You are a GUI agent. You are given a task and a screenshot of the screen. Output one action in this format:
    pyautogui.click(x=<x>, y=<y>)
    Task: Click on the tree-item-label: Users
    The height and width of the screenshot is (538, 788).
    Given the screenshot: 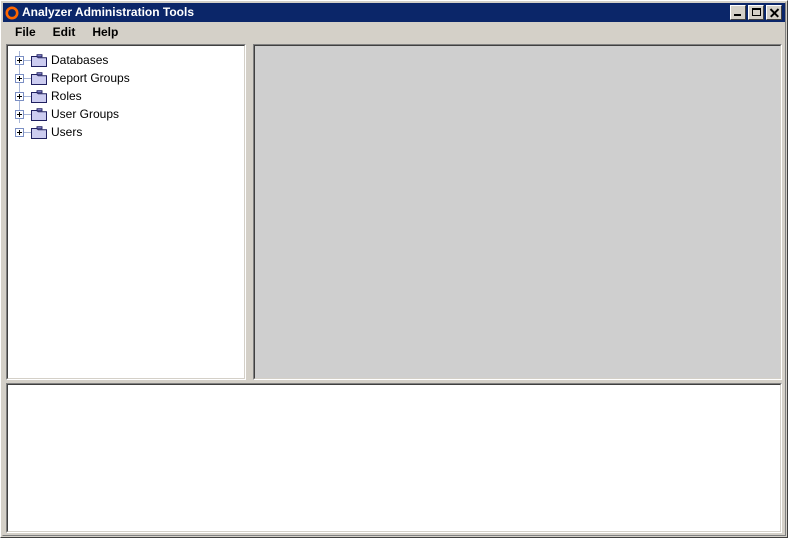 What is the action you would take?
    pyautogui.click(x=67, y=132)
    